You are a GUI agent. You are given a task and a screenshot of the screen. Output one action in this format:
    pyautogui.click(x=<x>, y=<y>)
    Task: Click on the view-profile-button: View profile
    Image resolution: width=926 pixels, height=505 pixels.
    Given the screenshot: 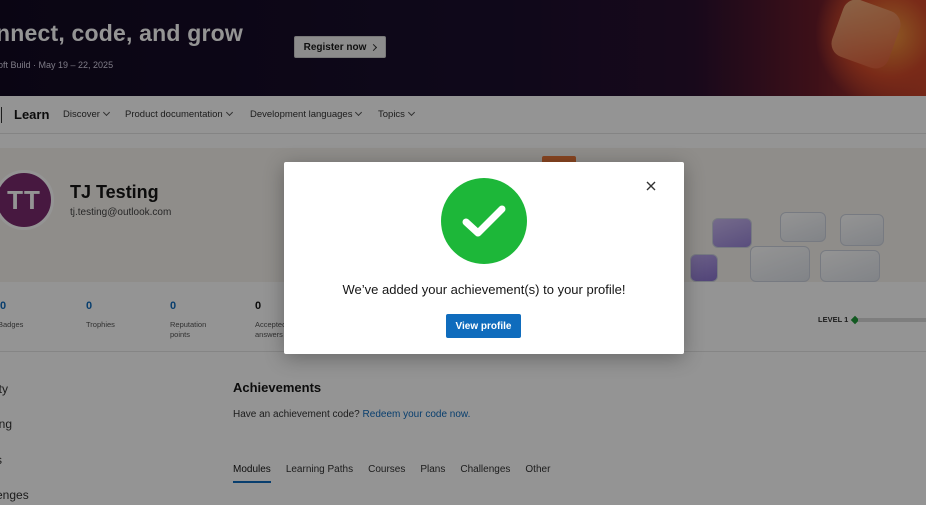 What is the action you would take?
    pyautogui.click(x=483, y=326)
    